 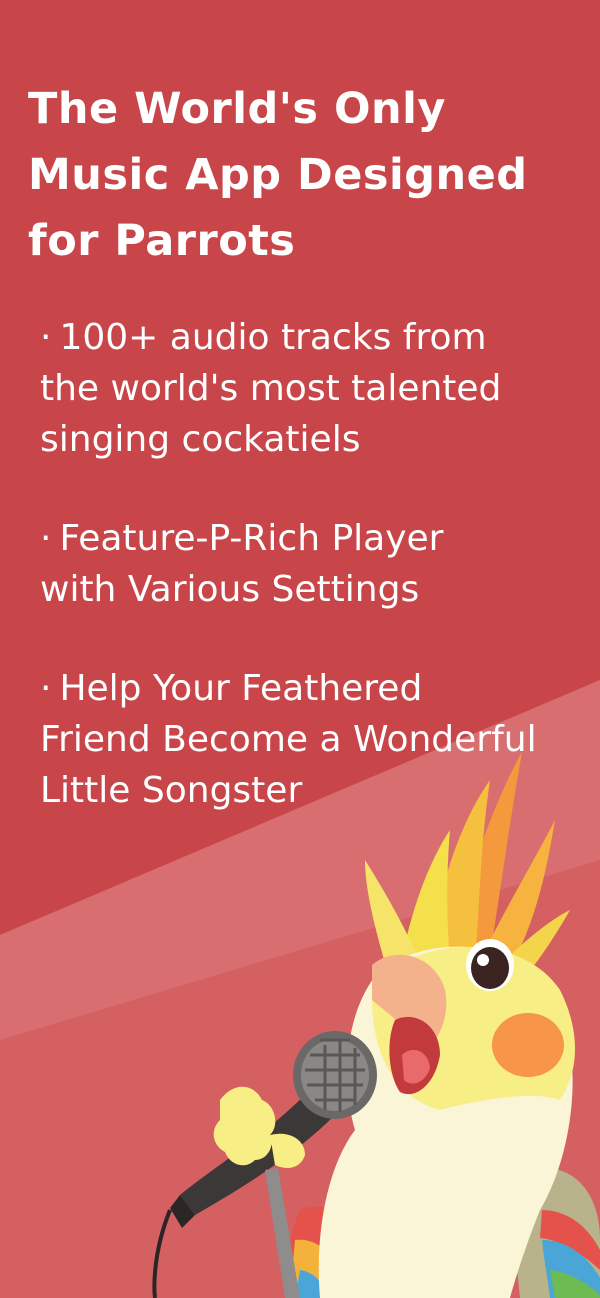 What do you see at coordinates (490, 965) in the screenshot?
I see `eye-icon` at bounding box center [490, 965].